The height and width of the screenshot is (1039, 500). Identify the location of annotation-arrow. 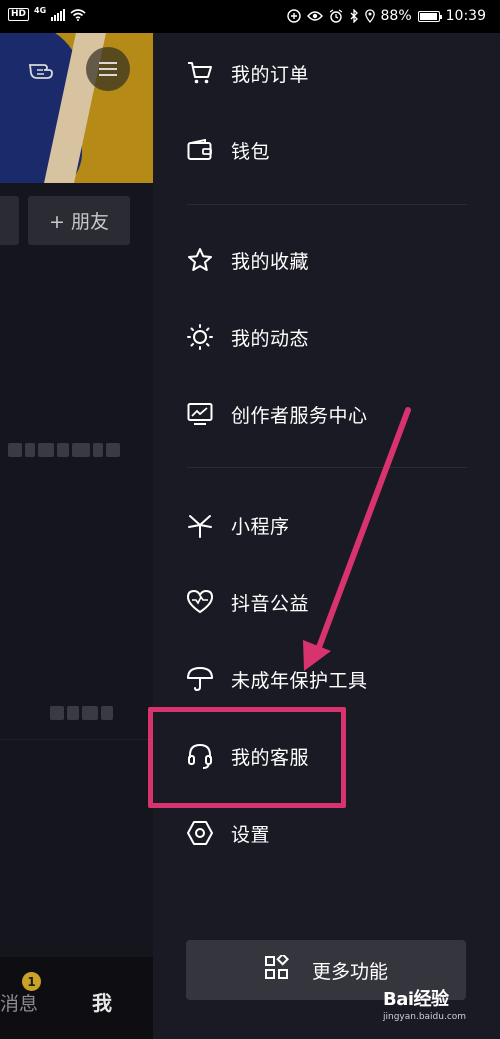
(357, 539).